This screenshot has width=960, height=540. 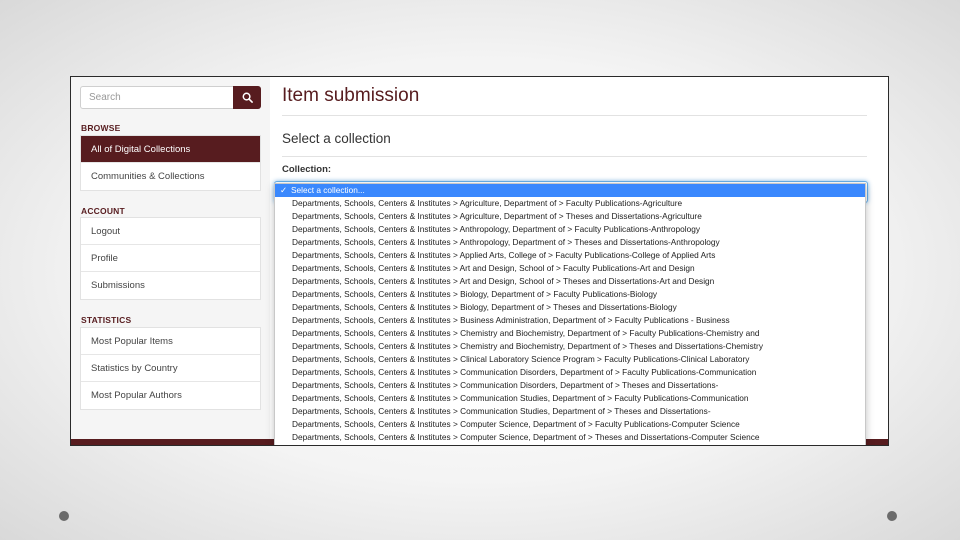 What do you see at coordinates (170, 341) in the screenshot?
I see `sidebar-item-most-popular-items: Most Popular Items` at bounding box center [170, 341].